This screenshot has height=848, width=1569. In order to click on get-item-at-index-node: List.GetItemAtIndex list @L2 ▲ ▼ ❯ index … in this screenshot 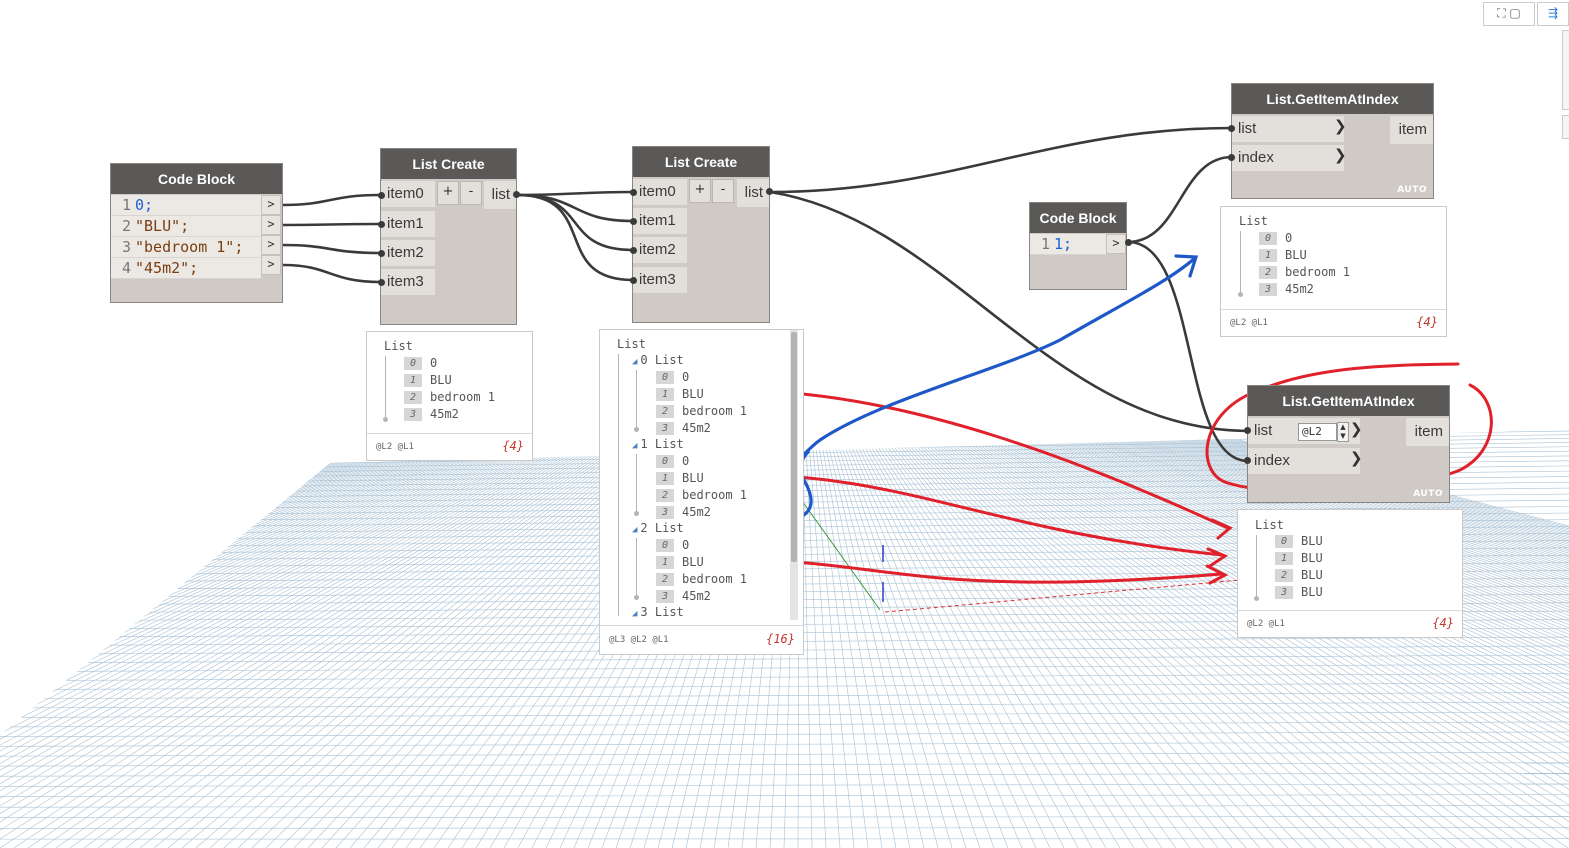, I will do `click(1348, 444)`.